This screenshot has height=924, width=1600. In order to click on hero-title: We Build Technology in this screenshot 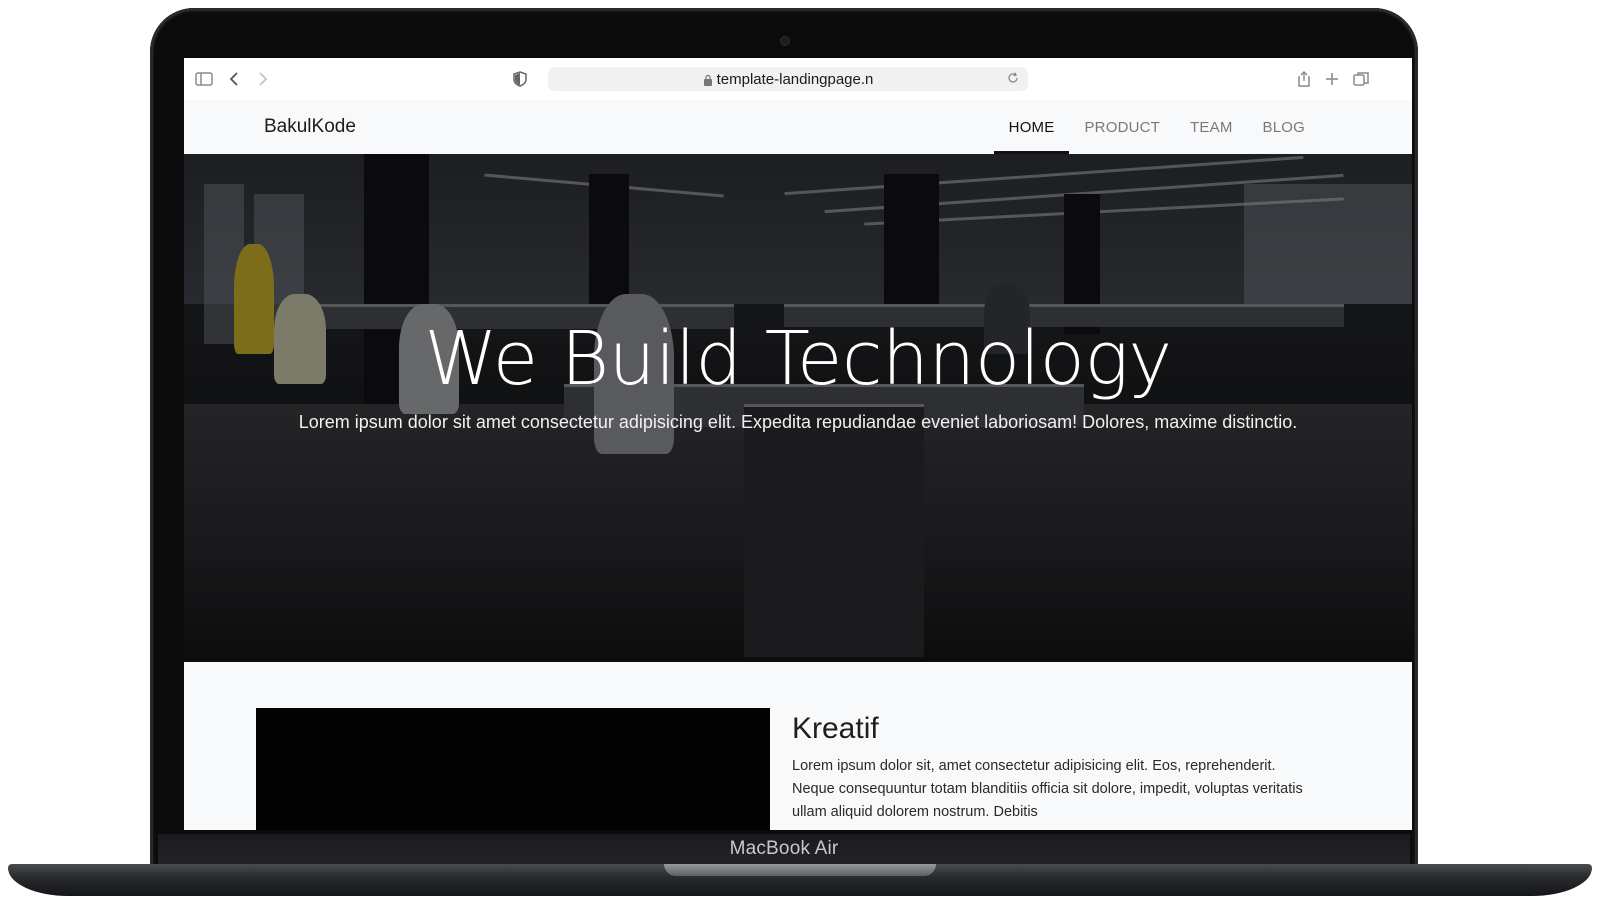, I will do `click(798, 359)`.